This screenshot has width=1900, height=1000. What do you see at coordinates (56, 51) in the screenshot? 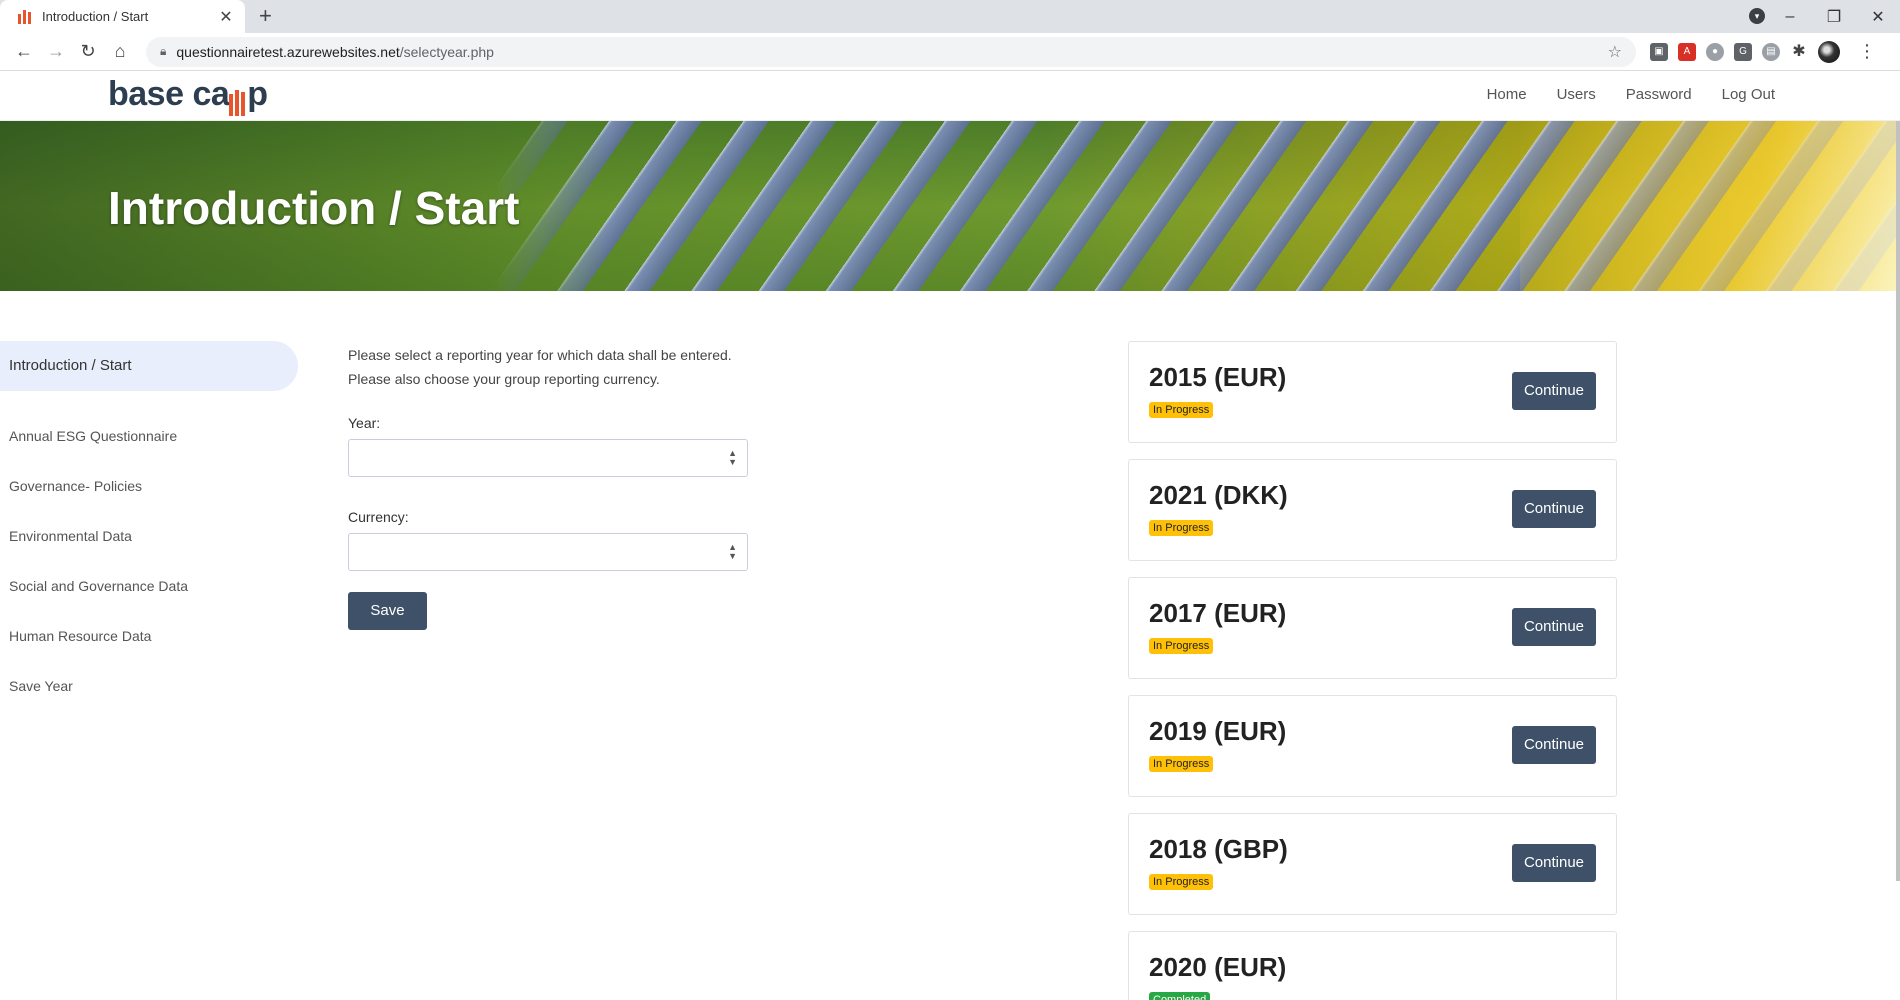
I see `forward-icon: →` at bounding box center [56, 51].